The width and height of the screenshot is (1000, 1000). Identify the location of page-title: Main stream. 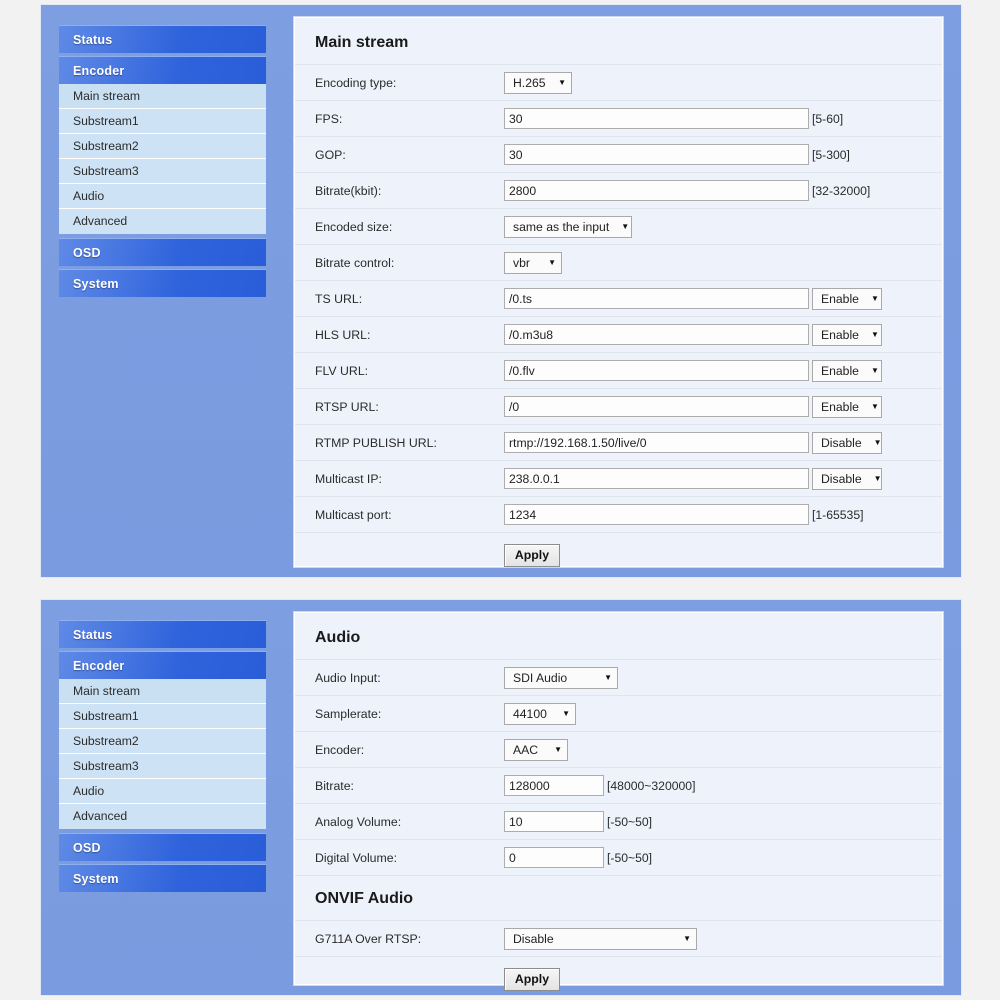
(618, 41).